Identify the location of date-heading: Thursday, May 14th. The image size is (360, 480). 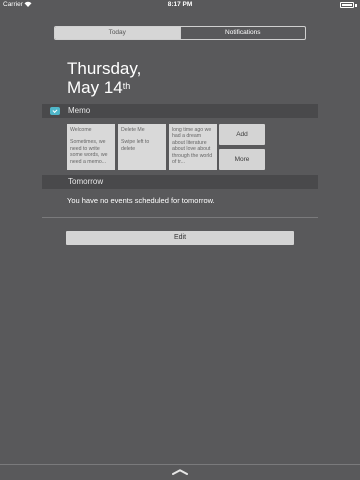
(104, 78).